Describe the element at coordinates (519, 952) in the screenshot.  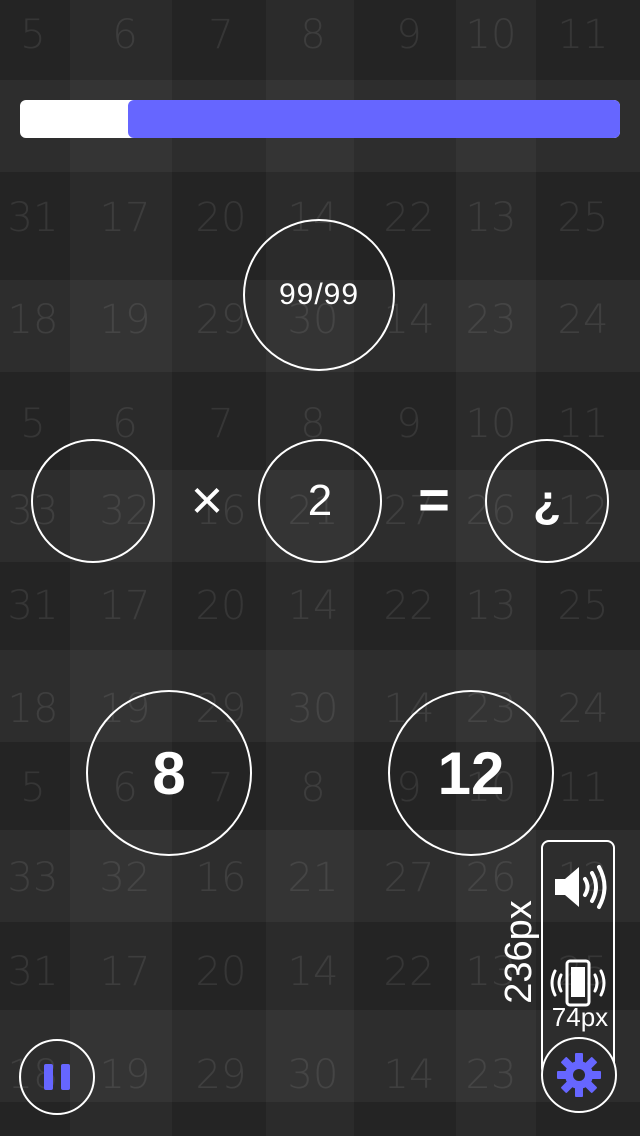
I see `panel-height-label: 236px` at that location.